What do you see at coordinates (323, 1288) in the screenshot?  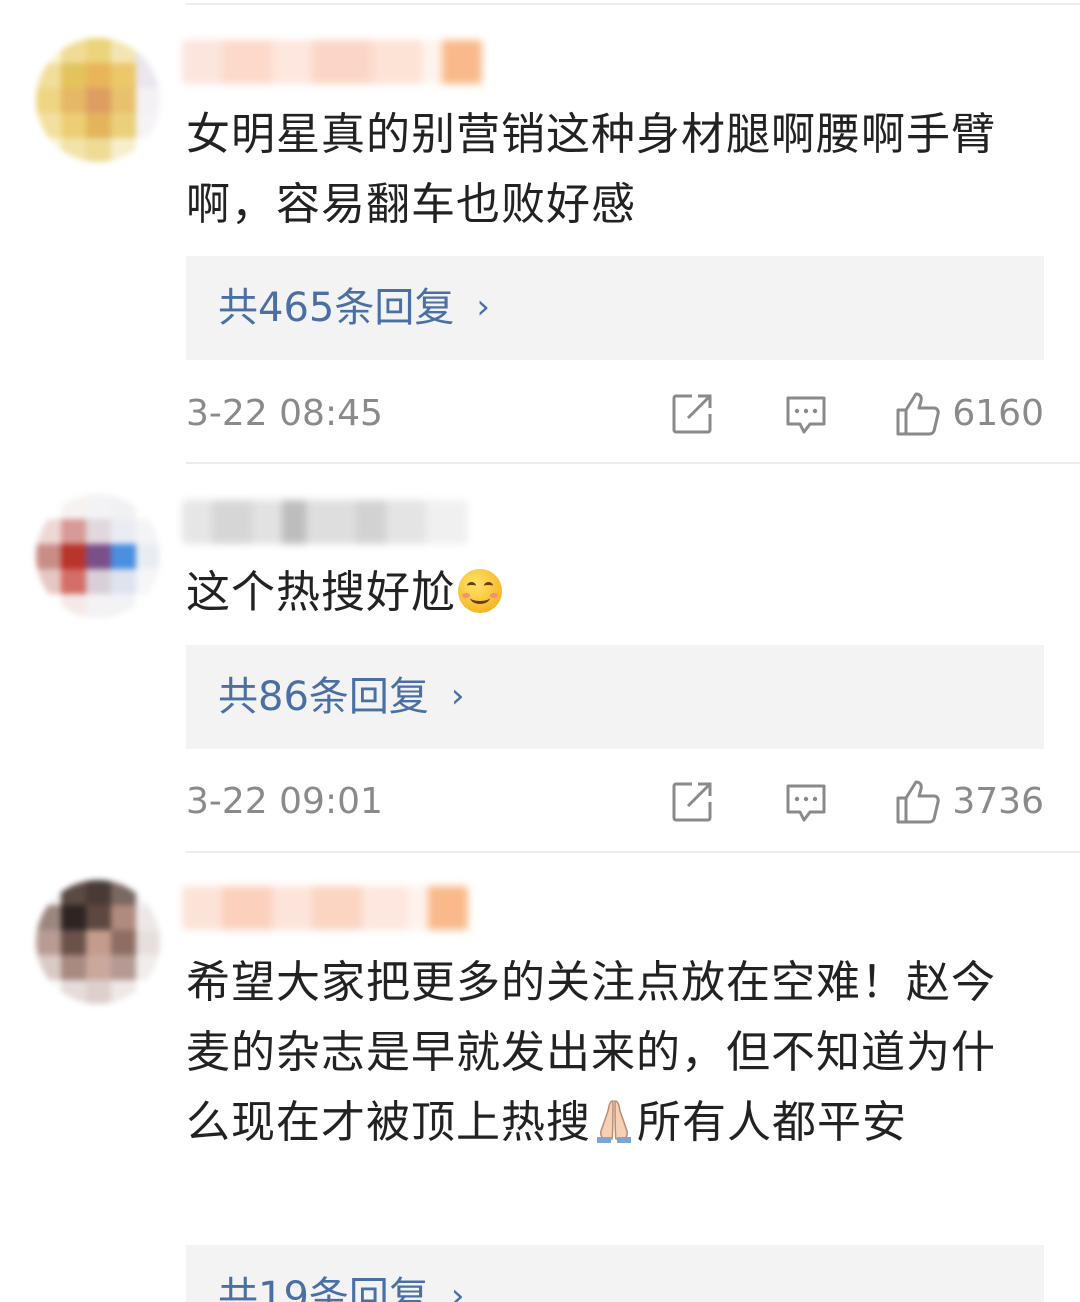 I see `replies-count-label: 共19条回复` at bounding box center [323, 1288].